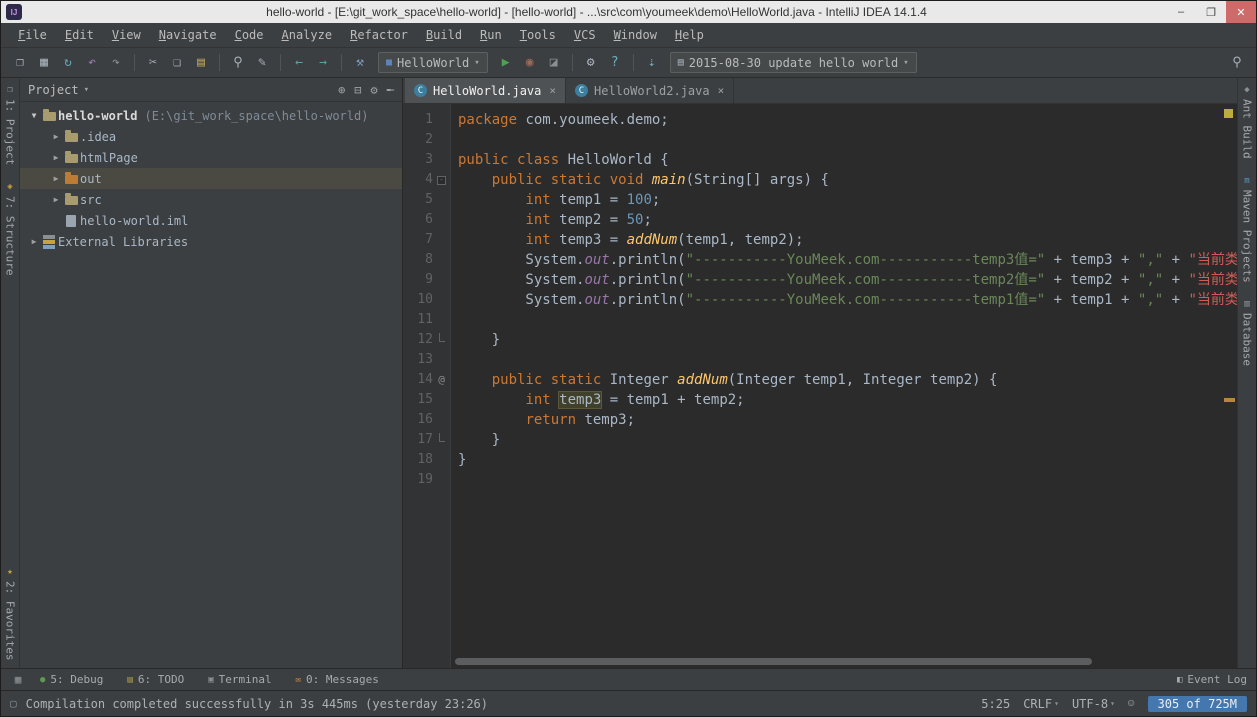  Describe the element at coordinates (1041, 704) in the screenshot. I see `line-separator-indicator: CRLF ▾` at that location.